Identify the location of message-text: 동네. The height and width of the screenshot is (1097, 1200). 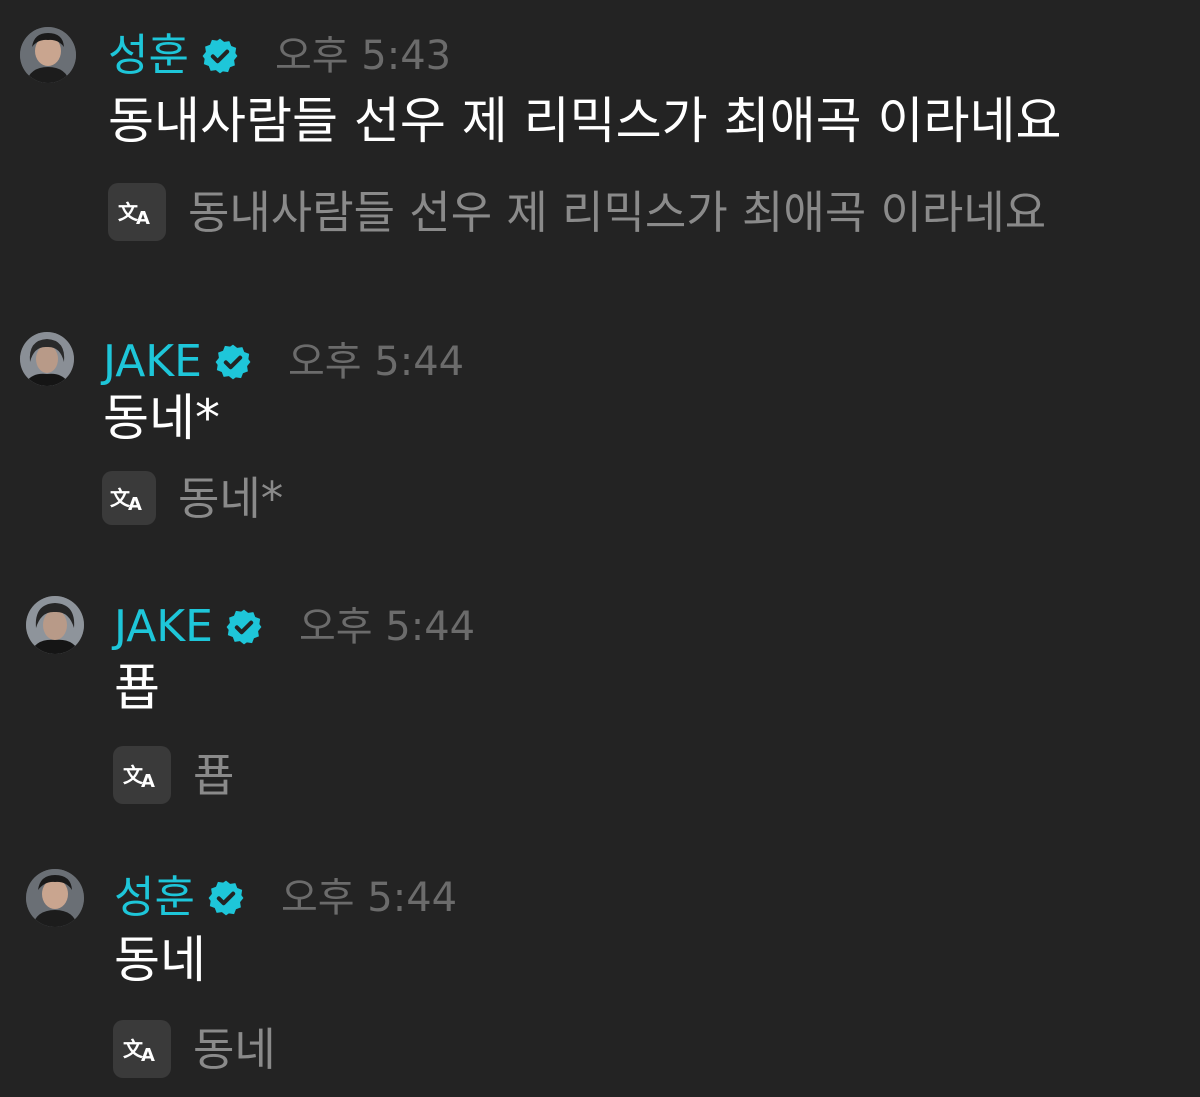
(160, 960).